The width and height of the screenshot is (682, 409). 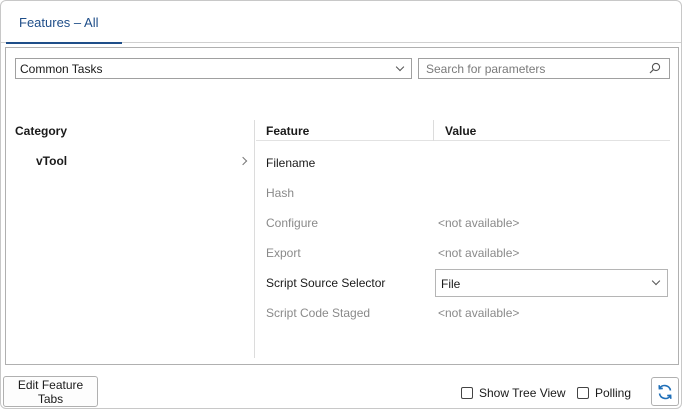 What do you see at coordinates (531, 68) in the screenshot?
I see `search-input` at bounding box center [531, 68].